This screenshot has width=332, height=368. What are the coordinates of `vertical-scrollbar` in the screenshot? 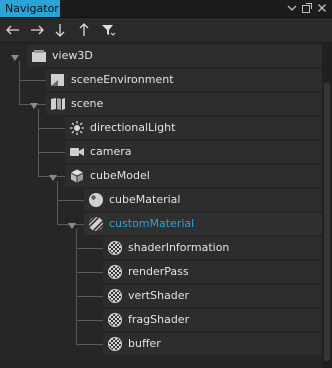 It's located at (327, 205).